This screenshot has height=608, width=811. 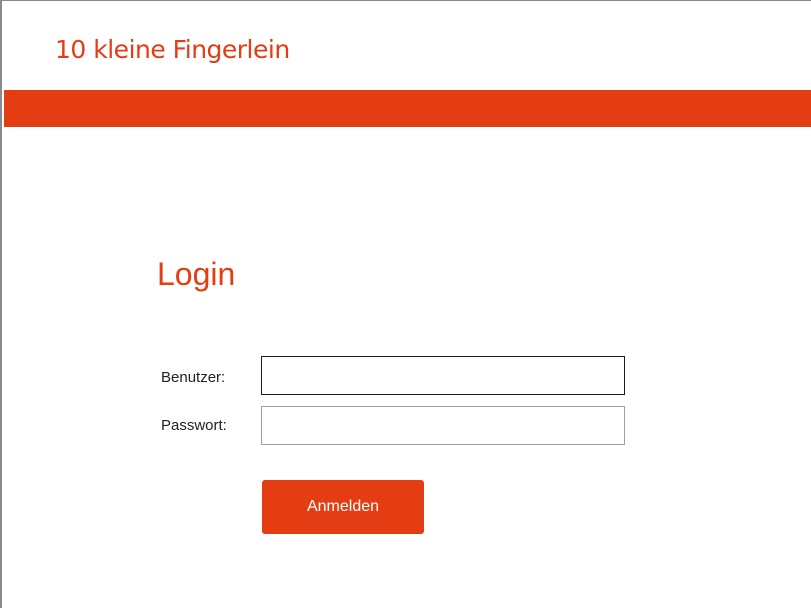 I want to click on site-logo-text: 10 kleine Fingerlein, so click(x=172, y=49).